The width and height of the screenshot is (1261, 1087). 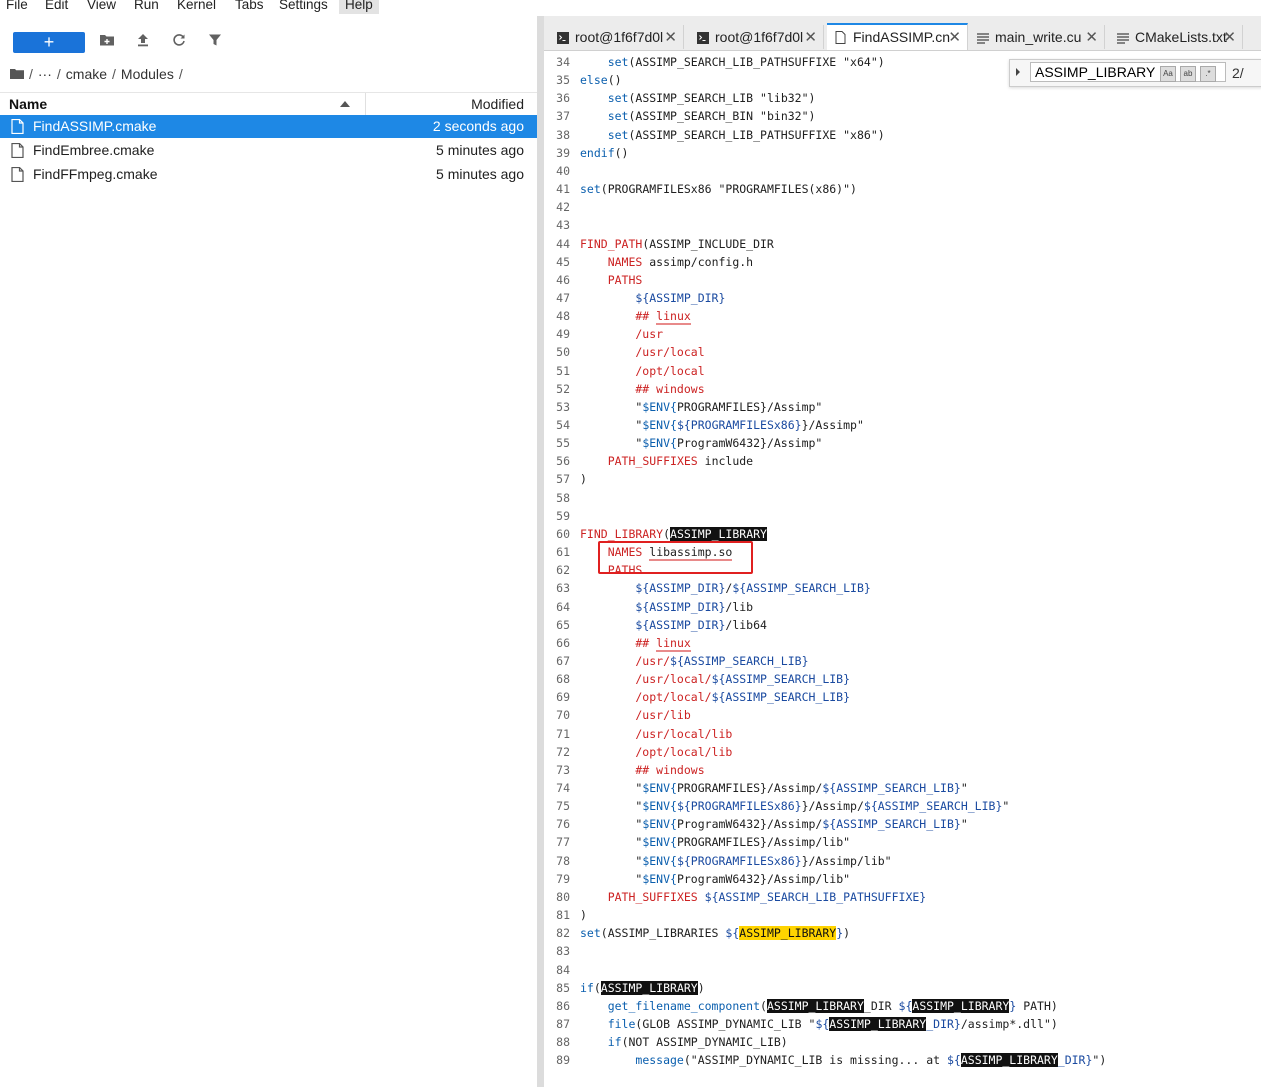 I want to click on code-line: "$ENV{ProgramW6432}/Assimp/lib", so click(x=715, y=879).